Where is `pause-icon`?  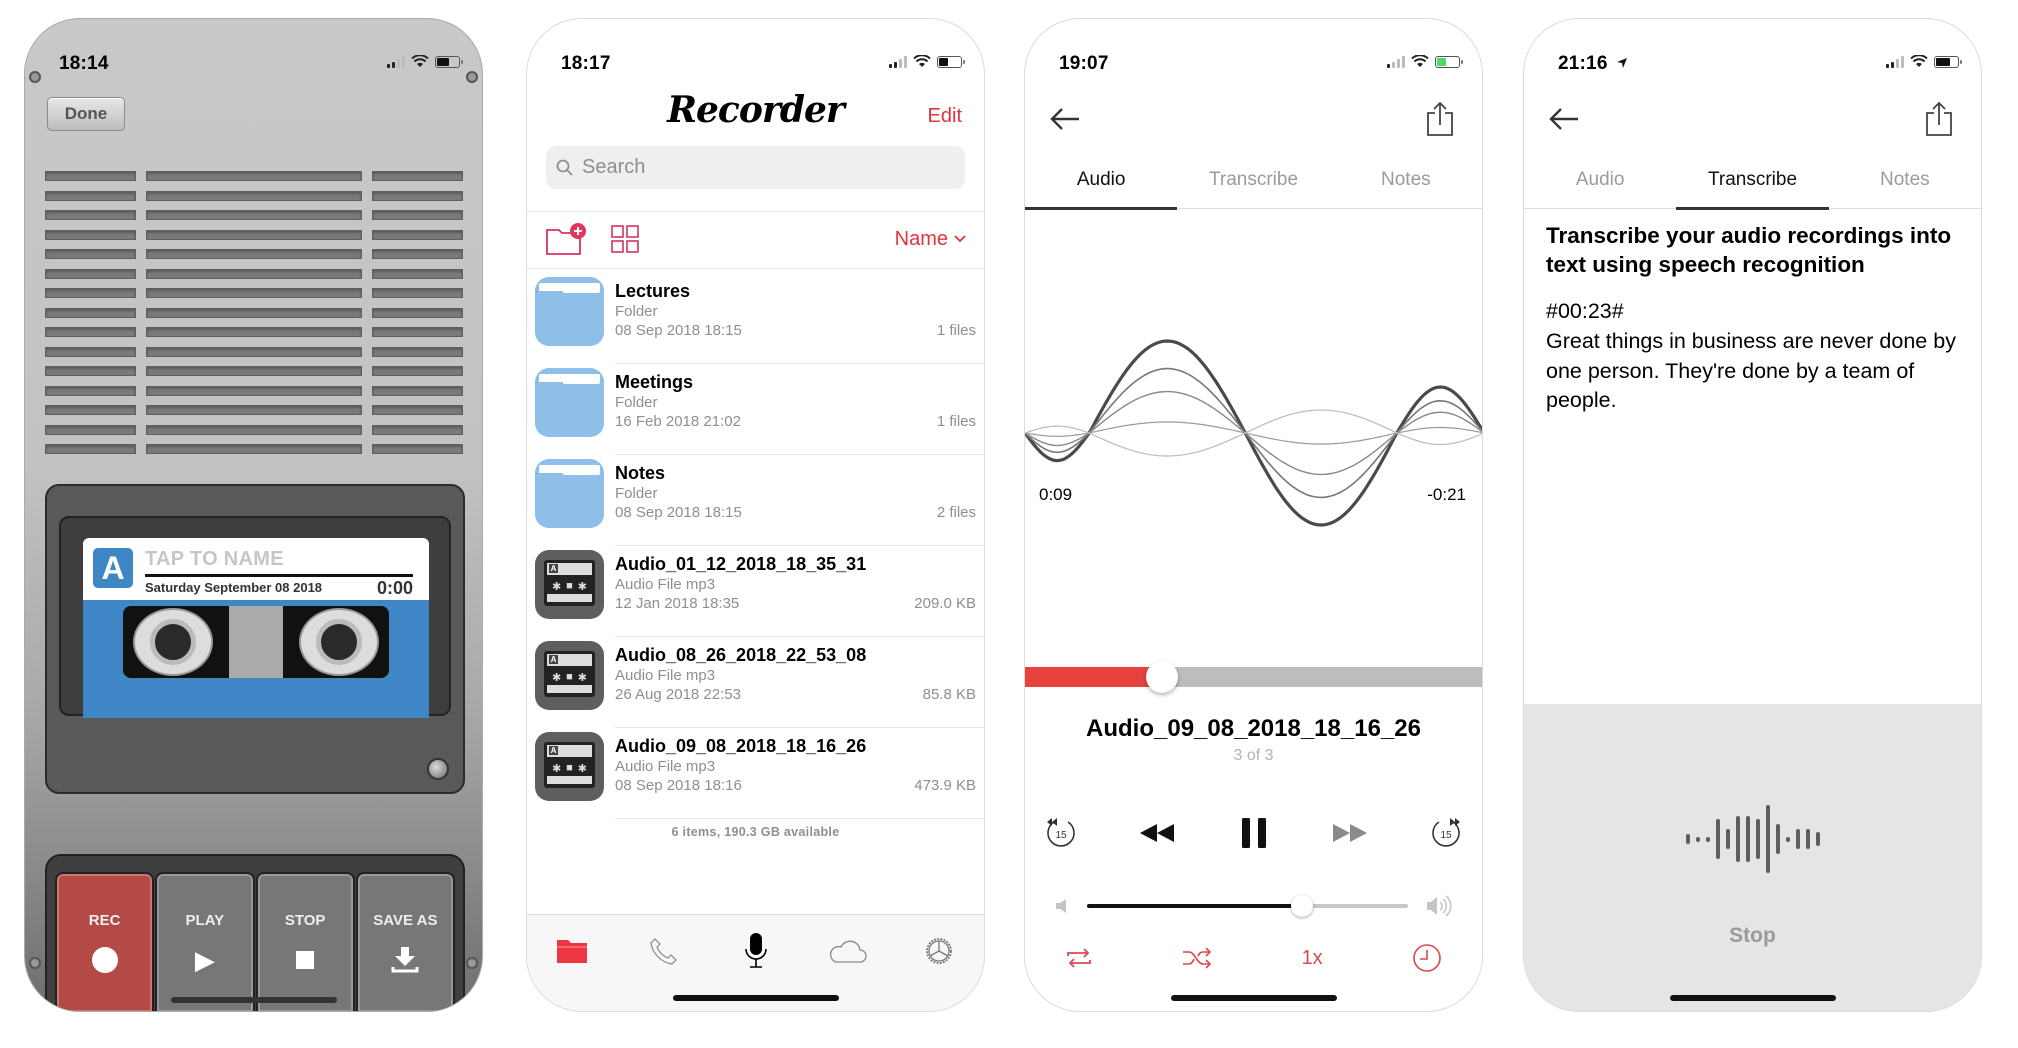
pause-icon is located at coordinates (1253, 833).